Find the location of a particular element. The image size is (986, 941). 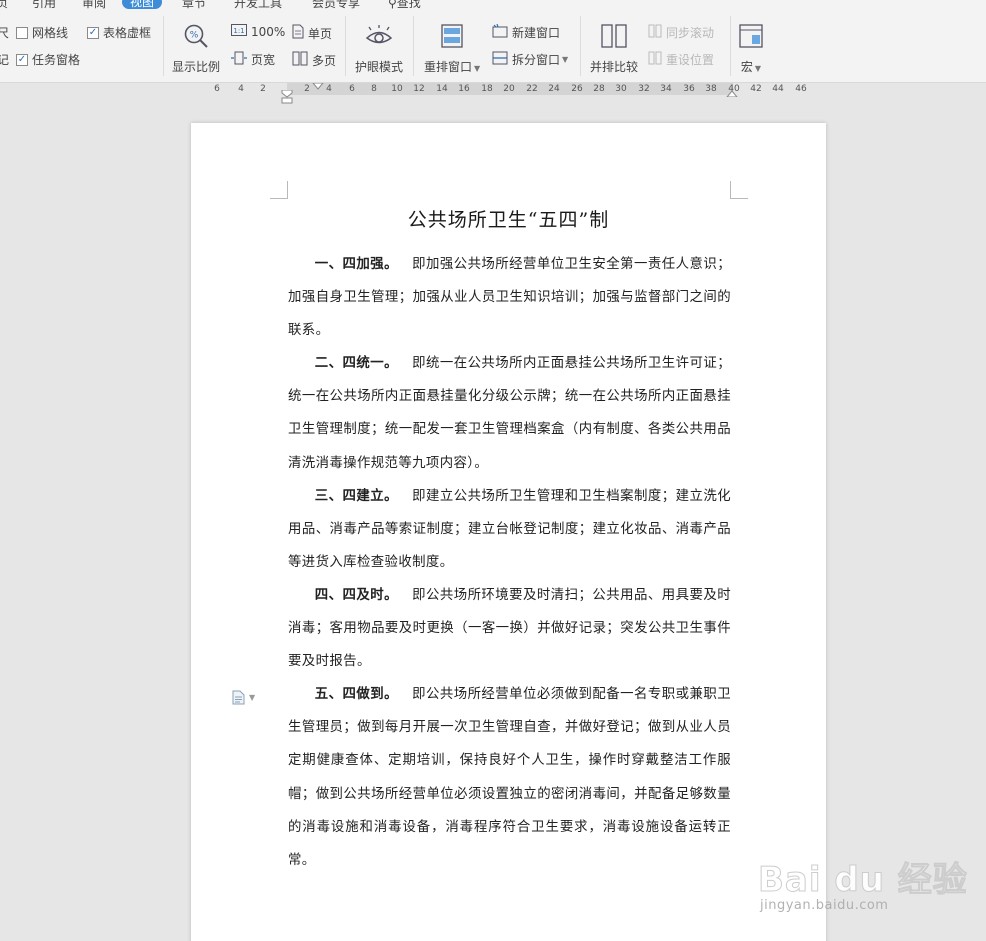

watermark-logo: Bai du 经验 is located at coordinates (863, 880).